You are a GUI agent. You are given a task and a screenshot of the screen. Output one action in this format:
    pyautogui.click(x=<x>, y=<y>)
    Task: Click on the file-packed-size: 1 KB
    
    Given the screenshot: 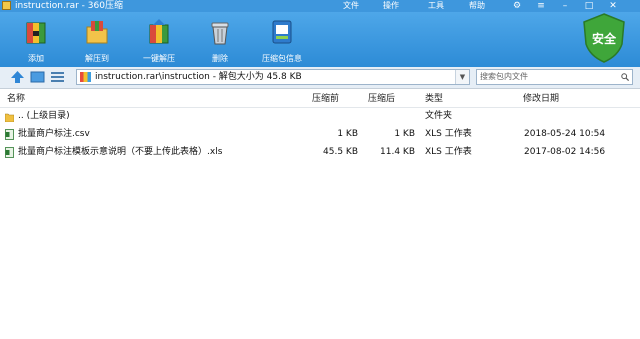 What is the action you would take?
    pyautogui.click(x=347, y=134)
    